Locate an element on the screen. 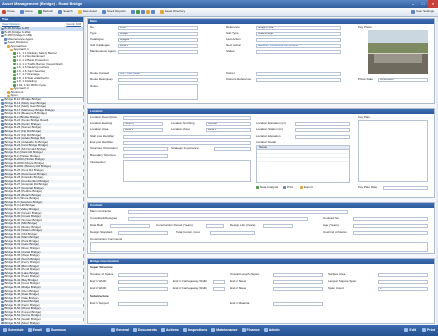  largest-span-field is located at coordinates (403, 281).